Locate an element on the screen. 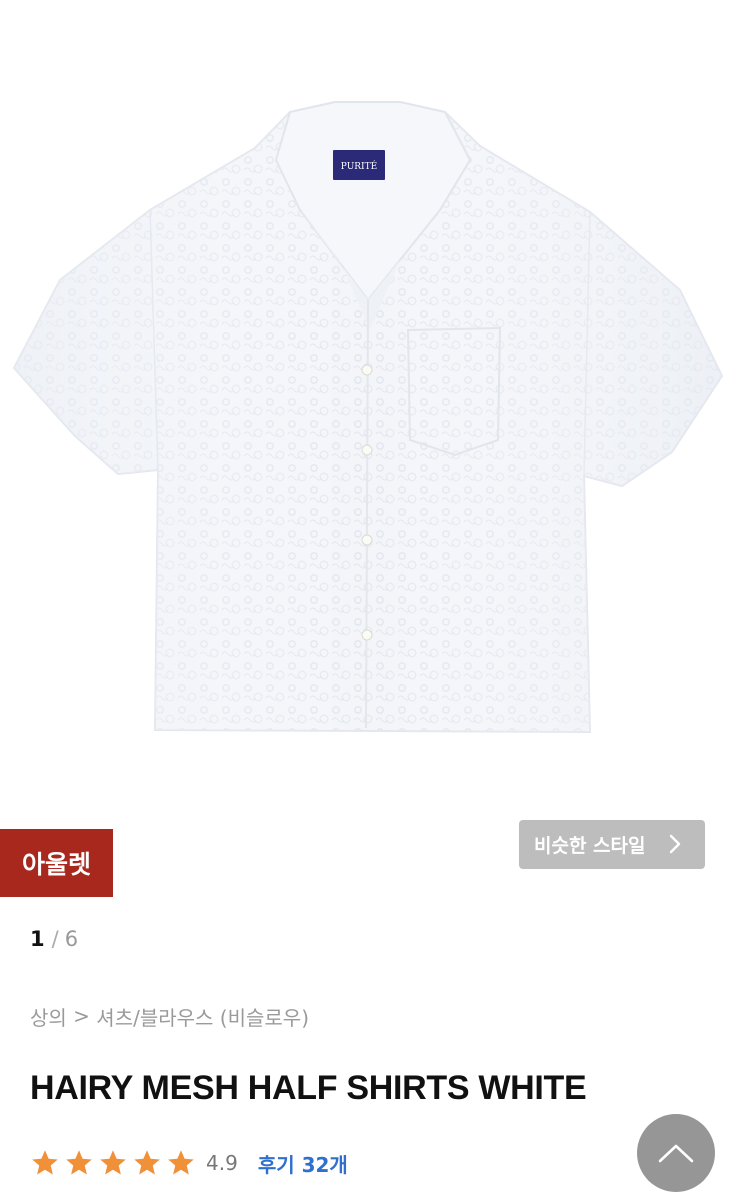  pager-current: 1 is located at coordinates (37, 939).